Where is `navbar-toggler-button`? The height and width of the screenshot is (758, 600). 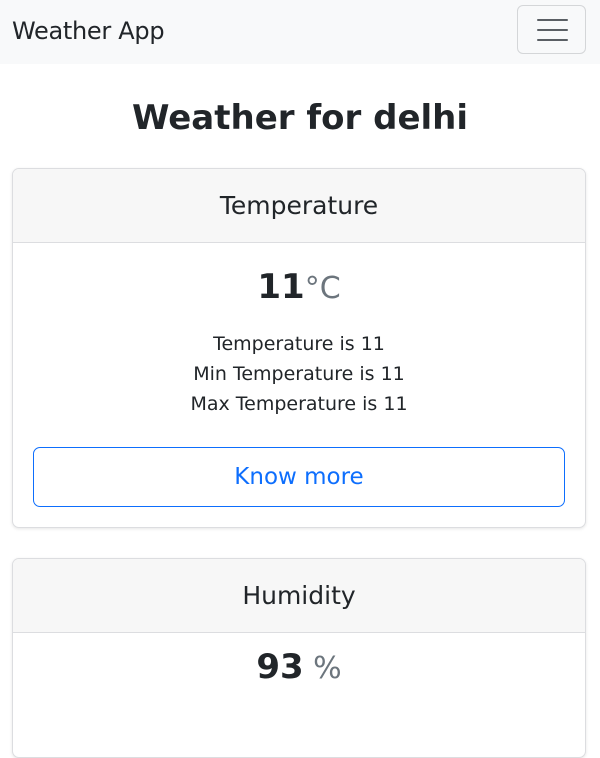 navbar-toggler-button is located at coordinates (551, 29).